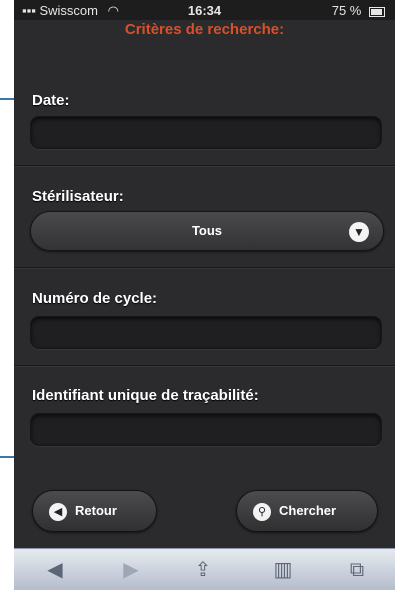 Image resolution: width=395 pixels, height=590 pixels. I want to click on sterilisateur-select: Tous ▼, so click(207, 231).